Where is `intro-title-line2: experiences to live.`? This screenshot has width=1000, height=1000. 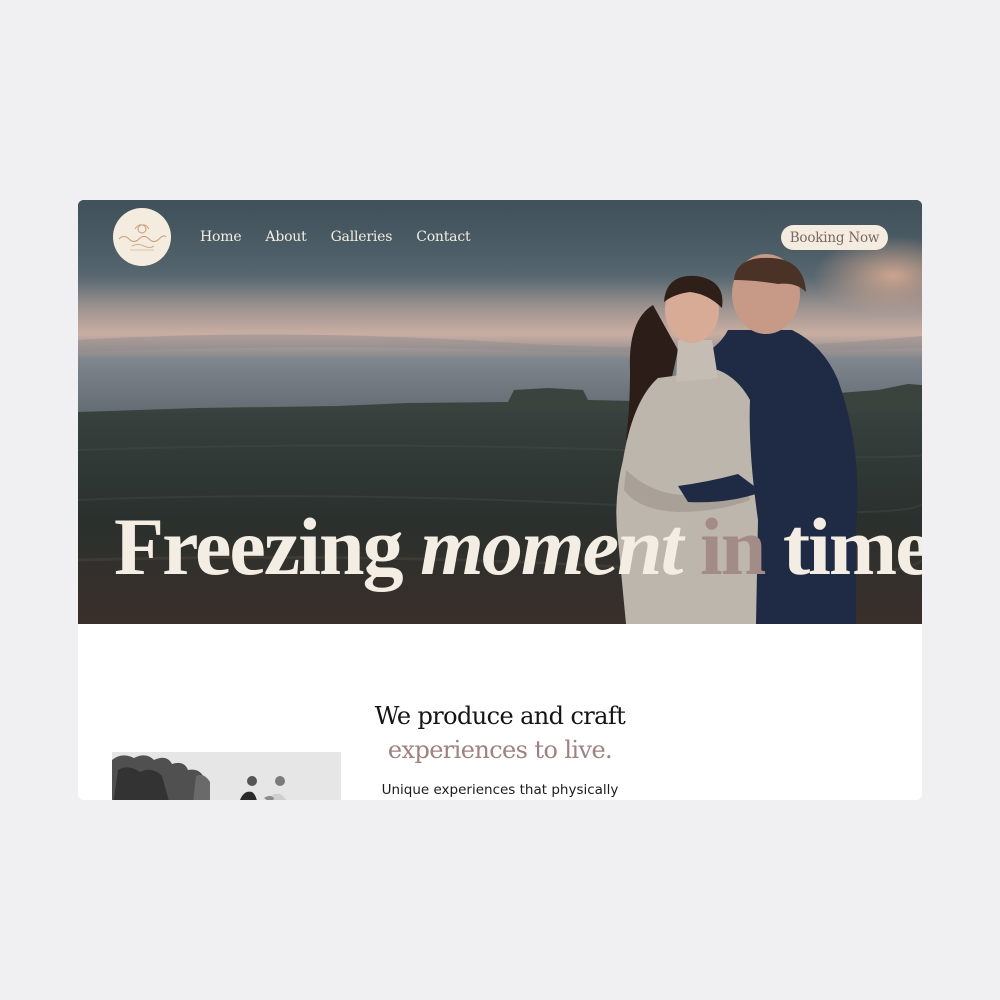
intro-title-line2: experiences to live. is located at coordinates (500, 750).